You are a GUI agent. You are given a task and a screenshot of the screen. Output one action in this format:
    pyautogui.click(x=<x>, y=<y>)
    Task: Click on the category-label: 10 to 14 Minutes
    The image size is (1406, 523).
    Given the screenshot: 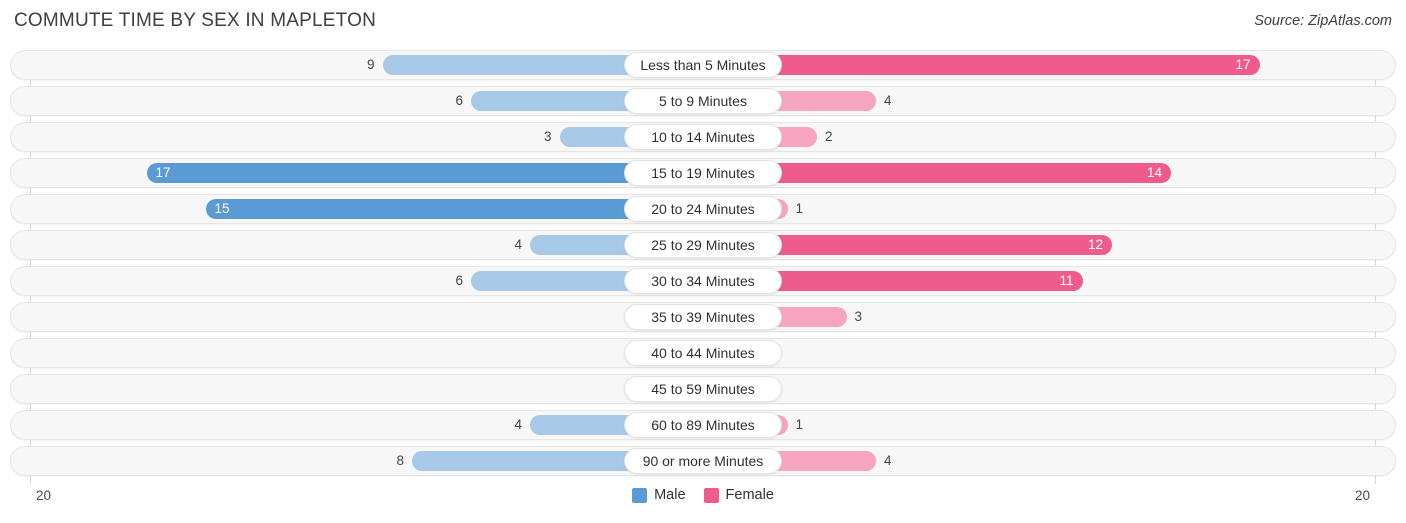 What is the action you would take?
    pyautogui.click(x=703, y=137)
    